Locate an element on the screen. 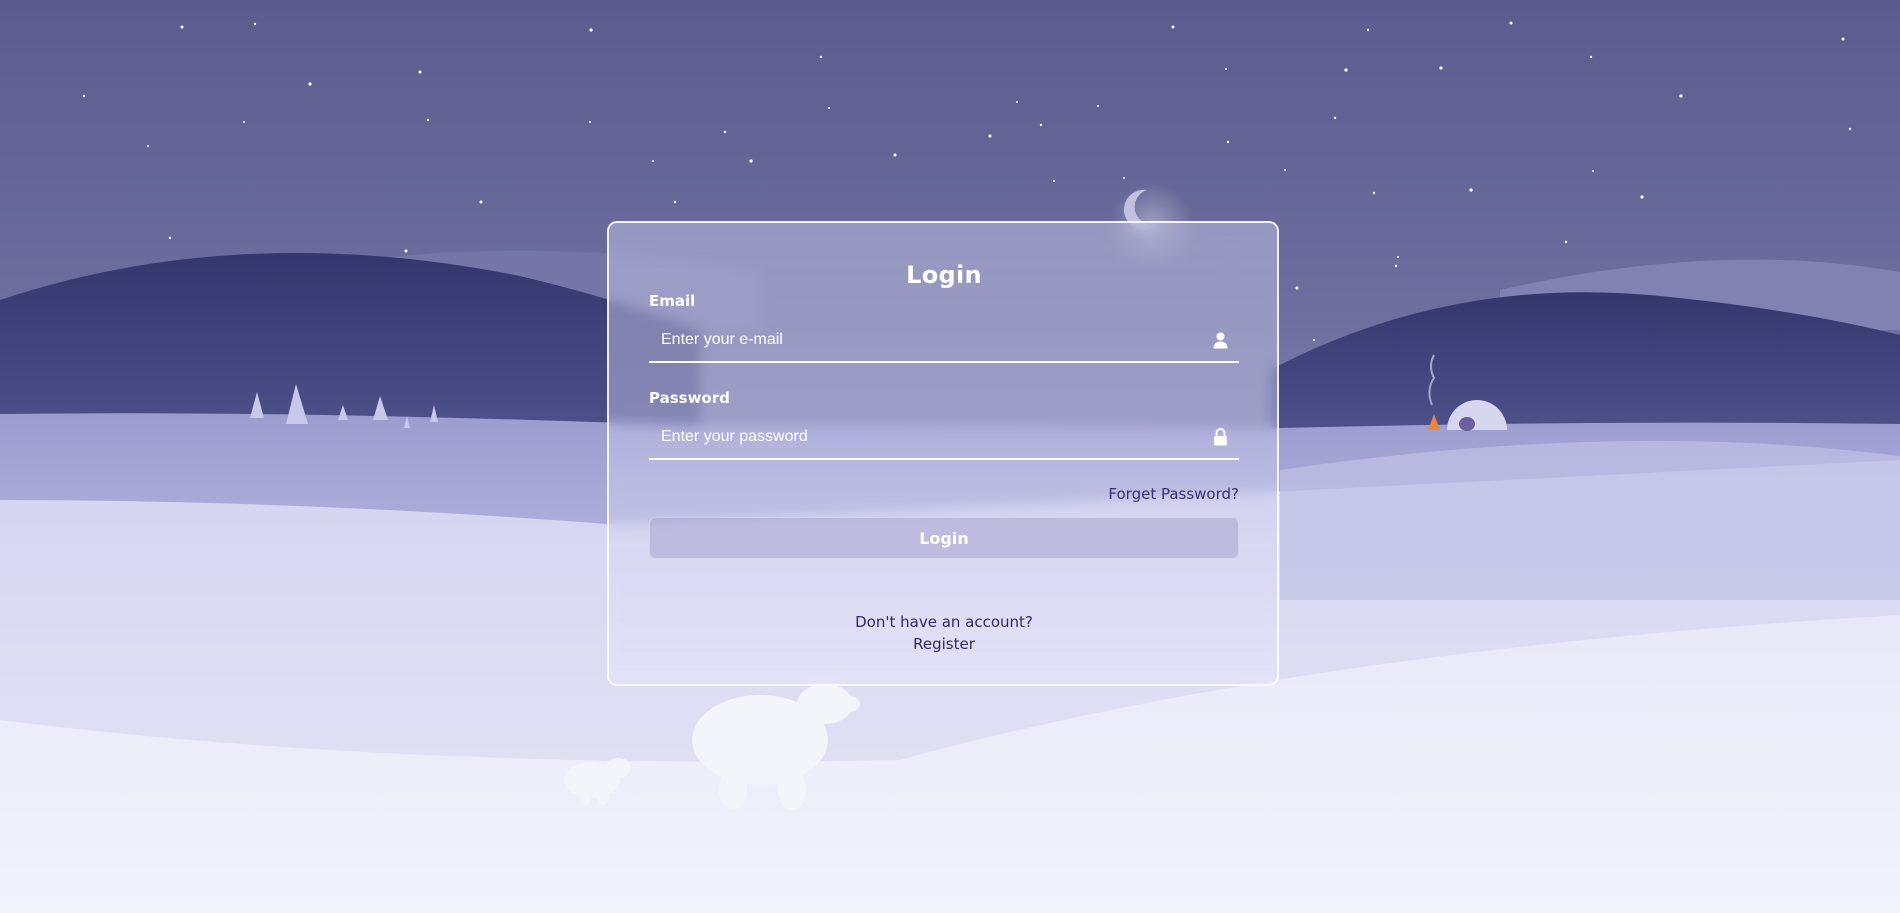  login-title: Login is located at coordinates (944, 275).